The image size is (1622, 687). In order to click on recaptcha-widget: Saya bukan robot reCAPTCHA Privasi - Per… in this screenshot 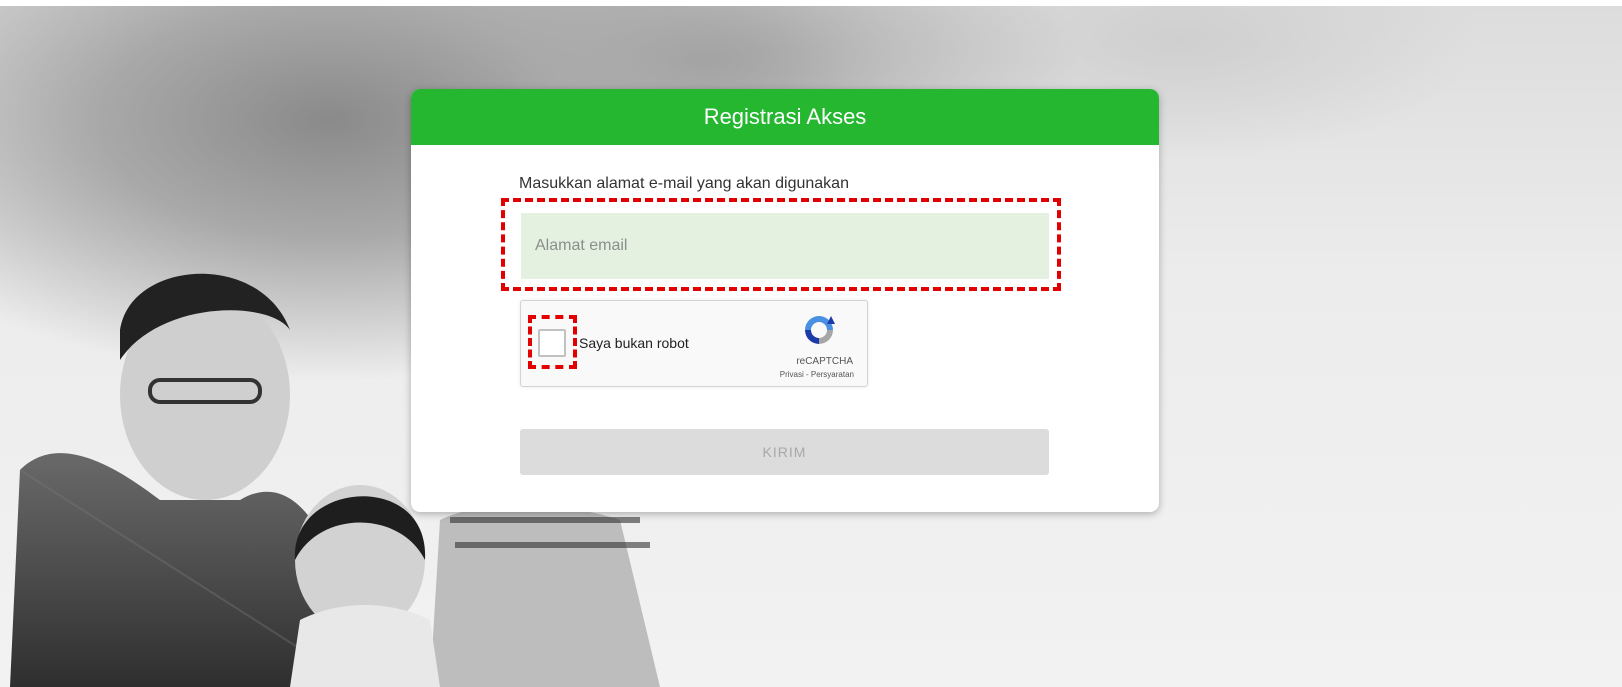, I will do `click(694, 343)`.